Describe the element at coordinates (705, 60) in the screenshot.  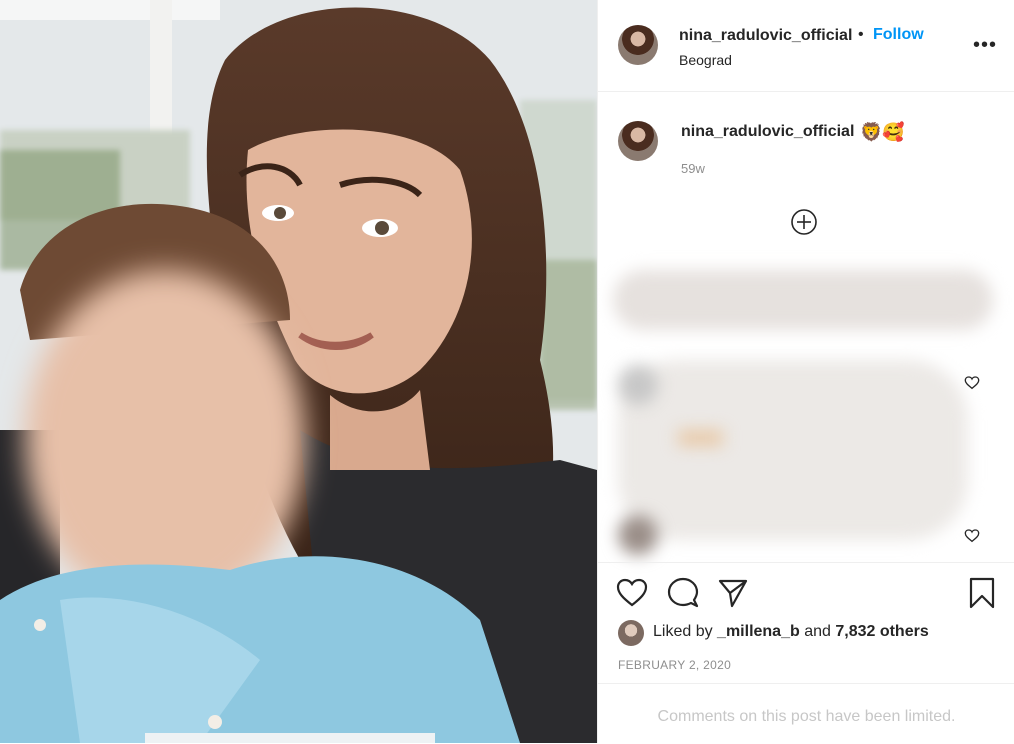
I see `post-location: Beograd` at that location.